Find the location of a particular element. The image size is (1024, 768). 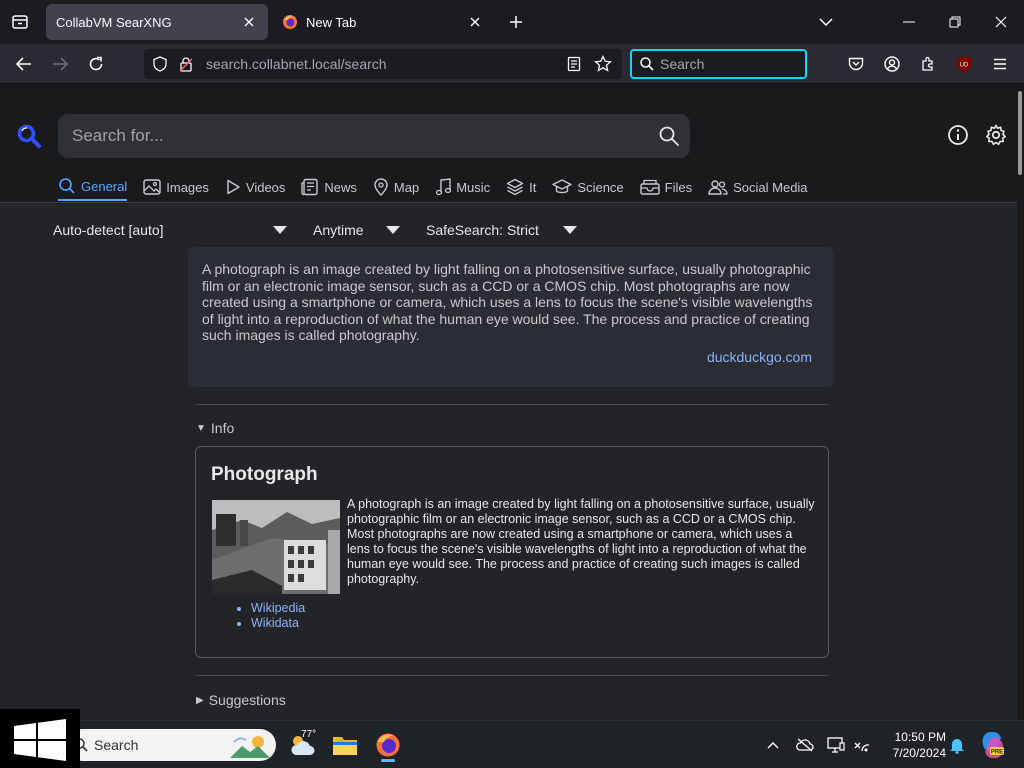

browser-search-box is located at coordinates (718, 64).